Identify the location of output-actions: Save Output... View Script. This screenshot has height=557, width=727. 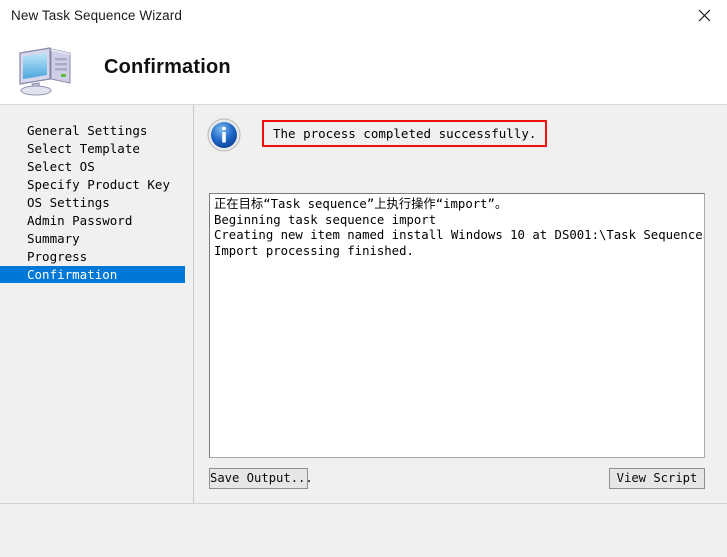
(457, 479).